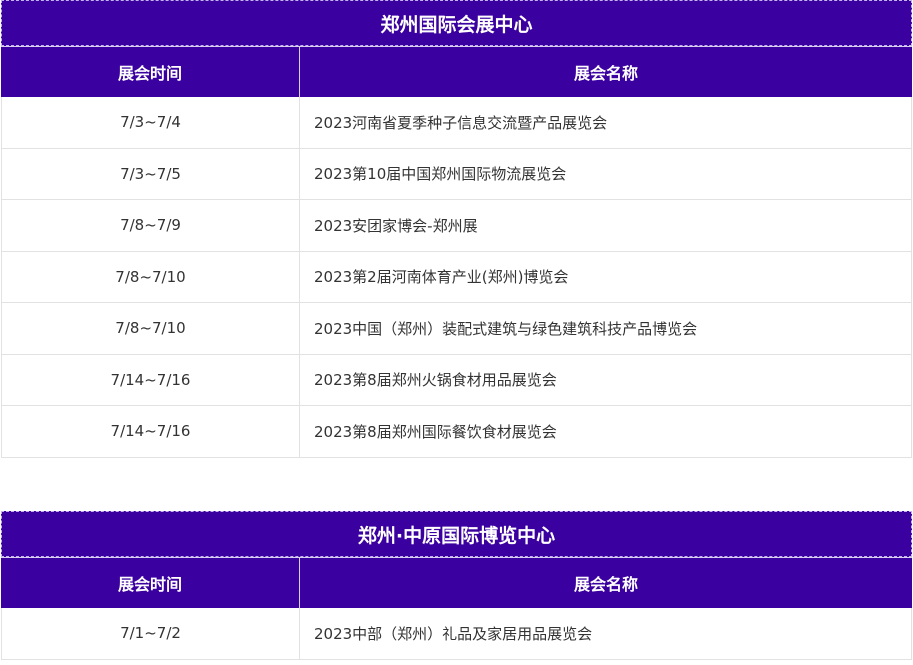  Describe the element at coordinates (435, 431) in the screenshot. I see `exhibition-name: 2023第8届郑州国际餐饮食材展览会` at that location.